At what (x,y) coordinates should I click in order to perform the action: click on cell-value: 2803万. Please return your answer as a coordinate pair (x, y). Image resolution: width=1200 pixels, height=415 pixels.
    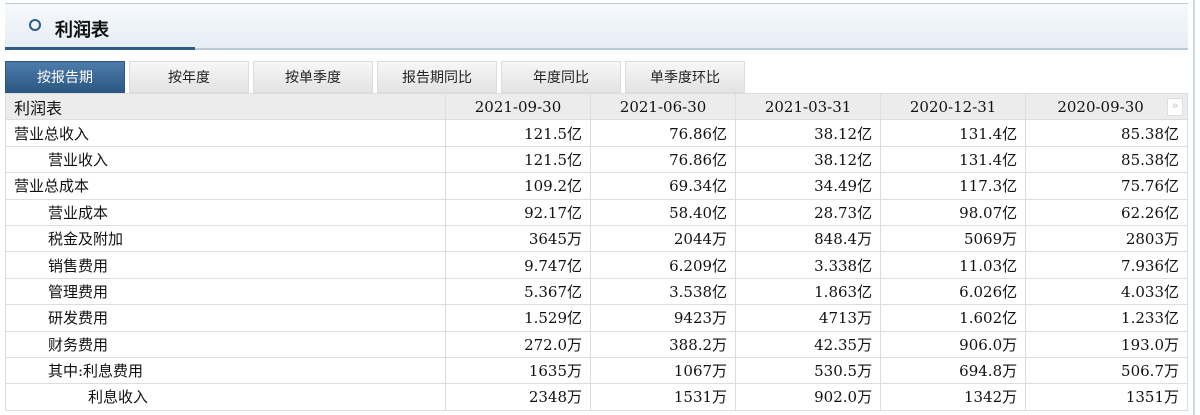
    Looking at the image, I should click on (1106, 238).